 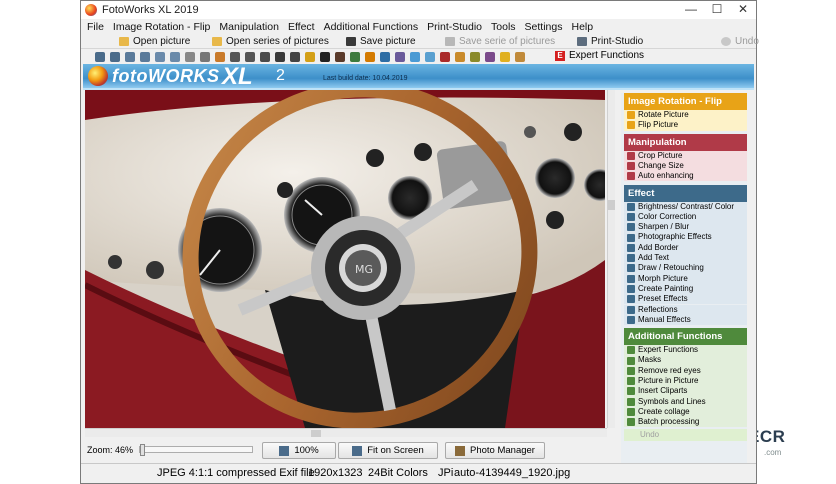 I want to click on pip-icon, so click(x=631, y=381).